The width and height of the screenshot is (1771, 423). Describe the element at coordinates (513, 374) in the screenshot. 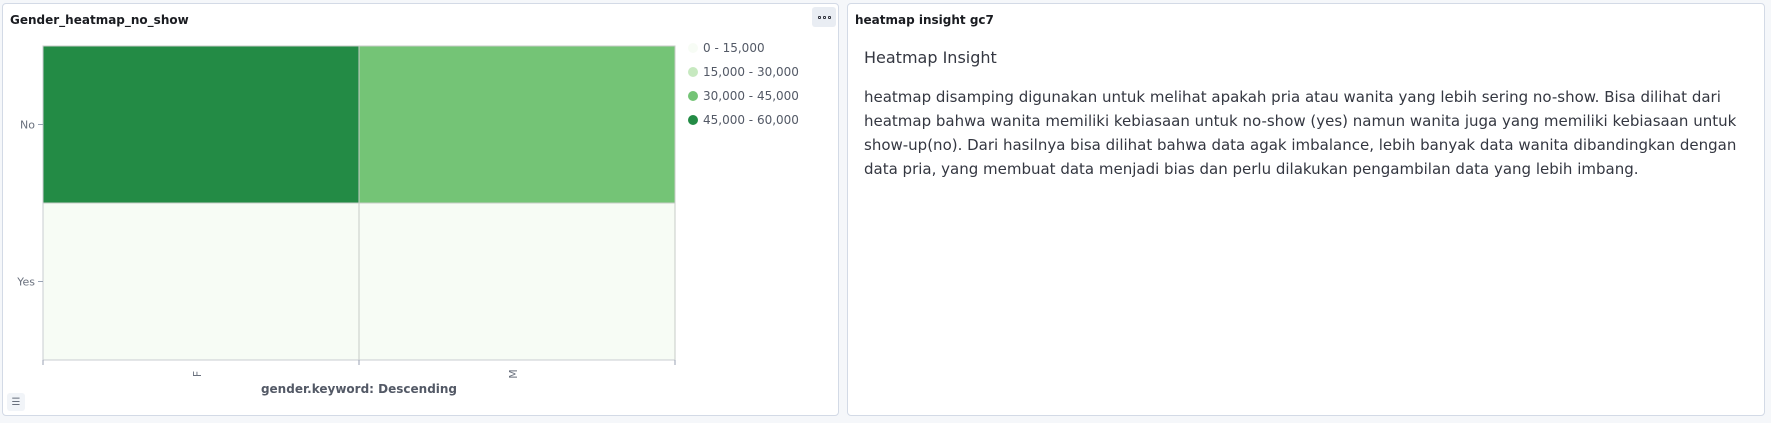

I see `x-tick-label: M` at that location.